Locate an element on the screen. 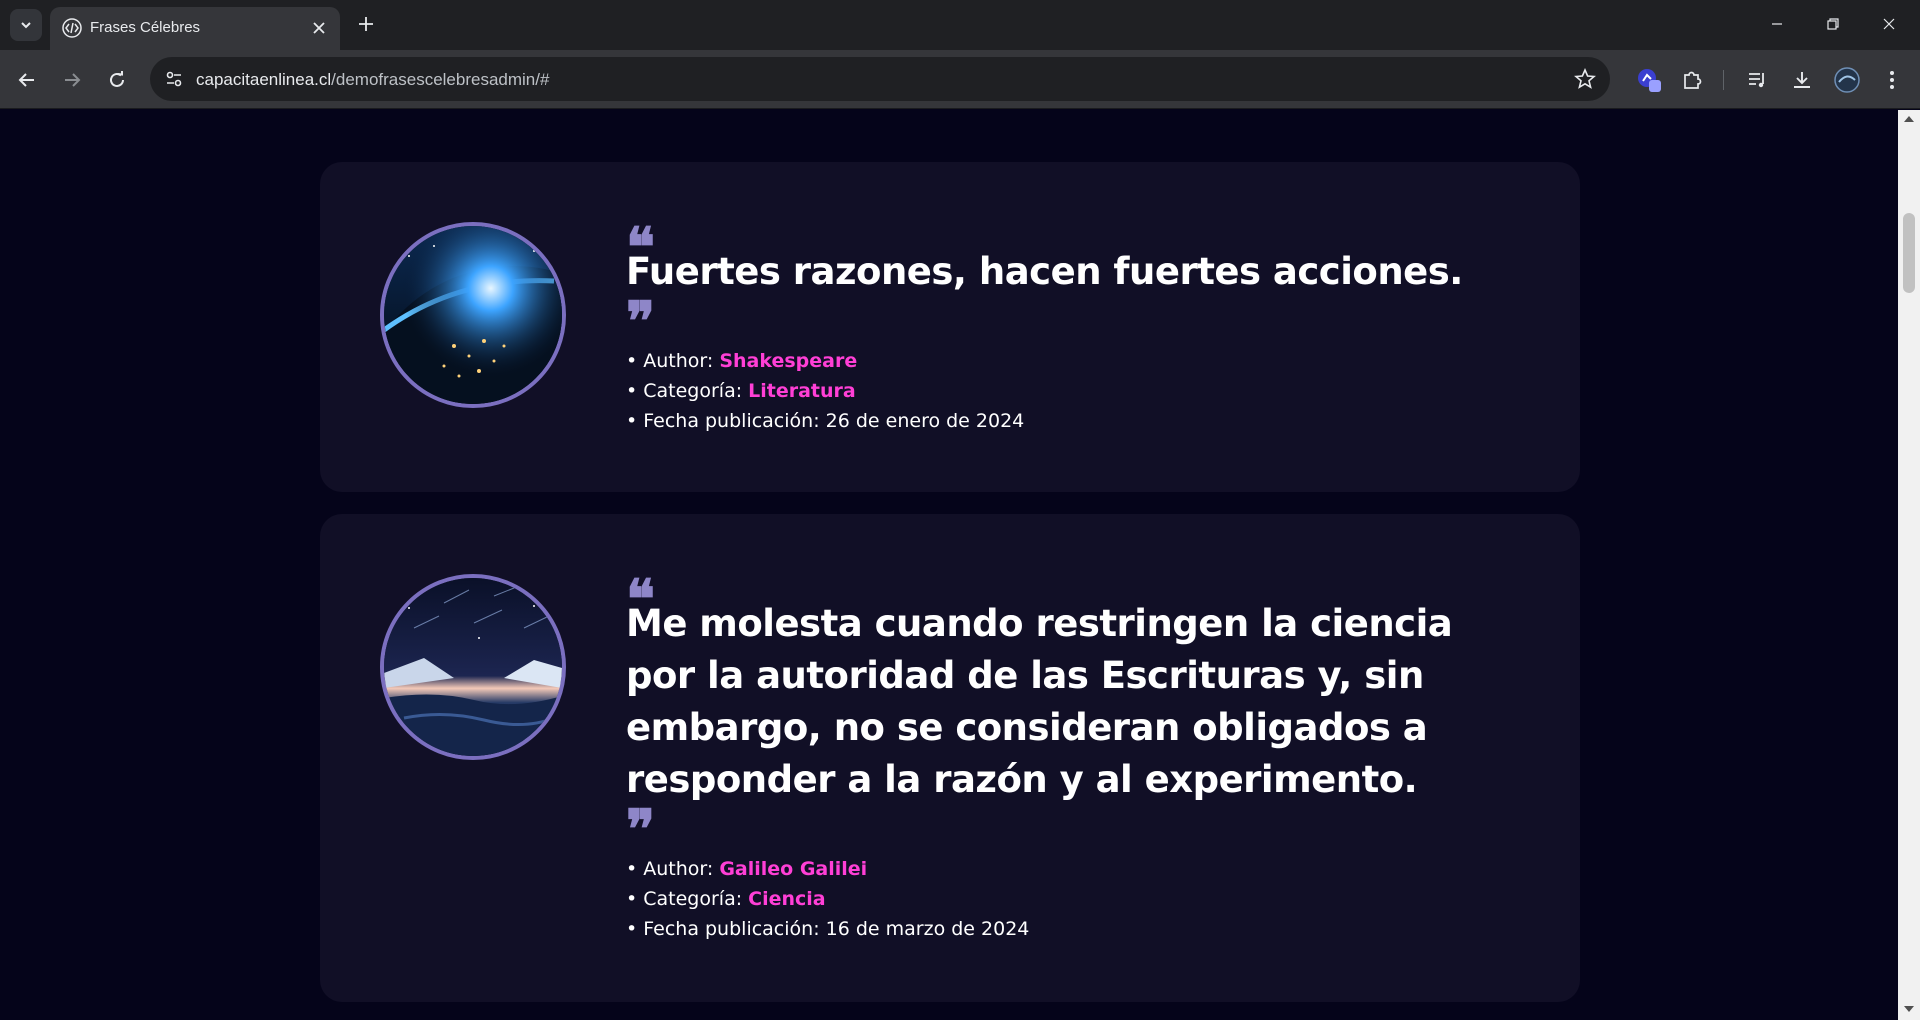  date-value: 16 de marzo de 2024 is located at coordinates (927, 929).